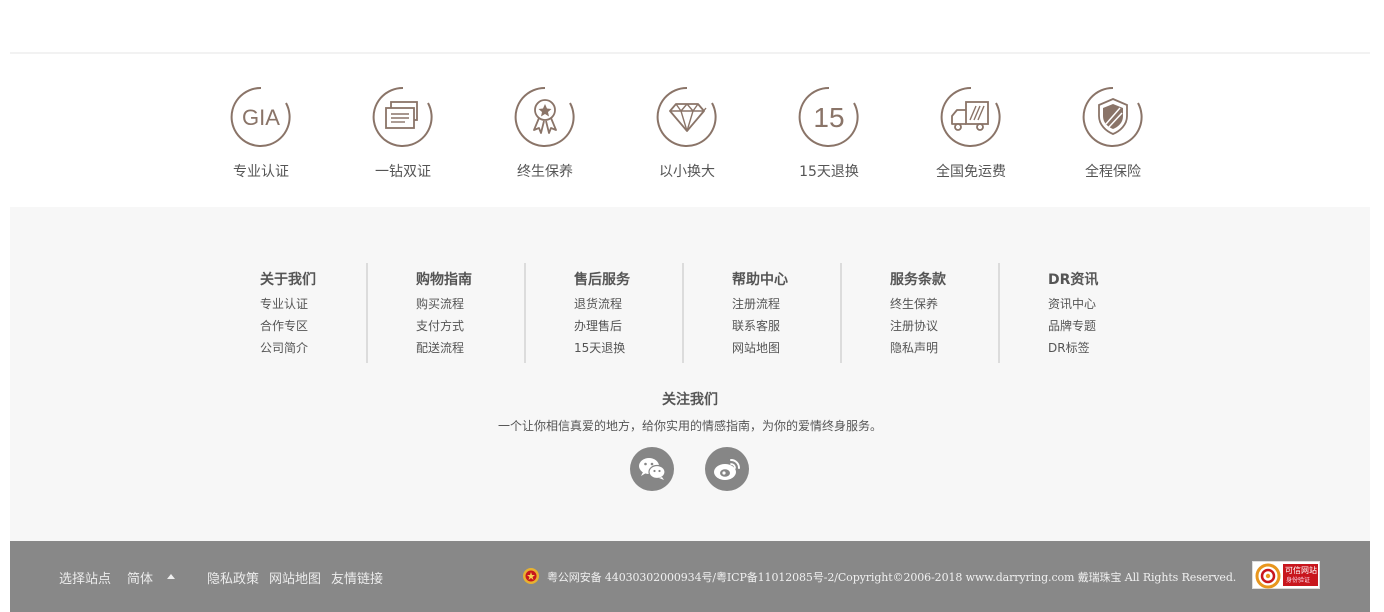  What do you see at coordinates (1268, 576) in the screenshot?
I see `trust-logo-icon` at bounding box center [1268, 576].